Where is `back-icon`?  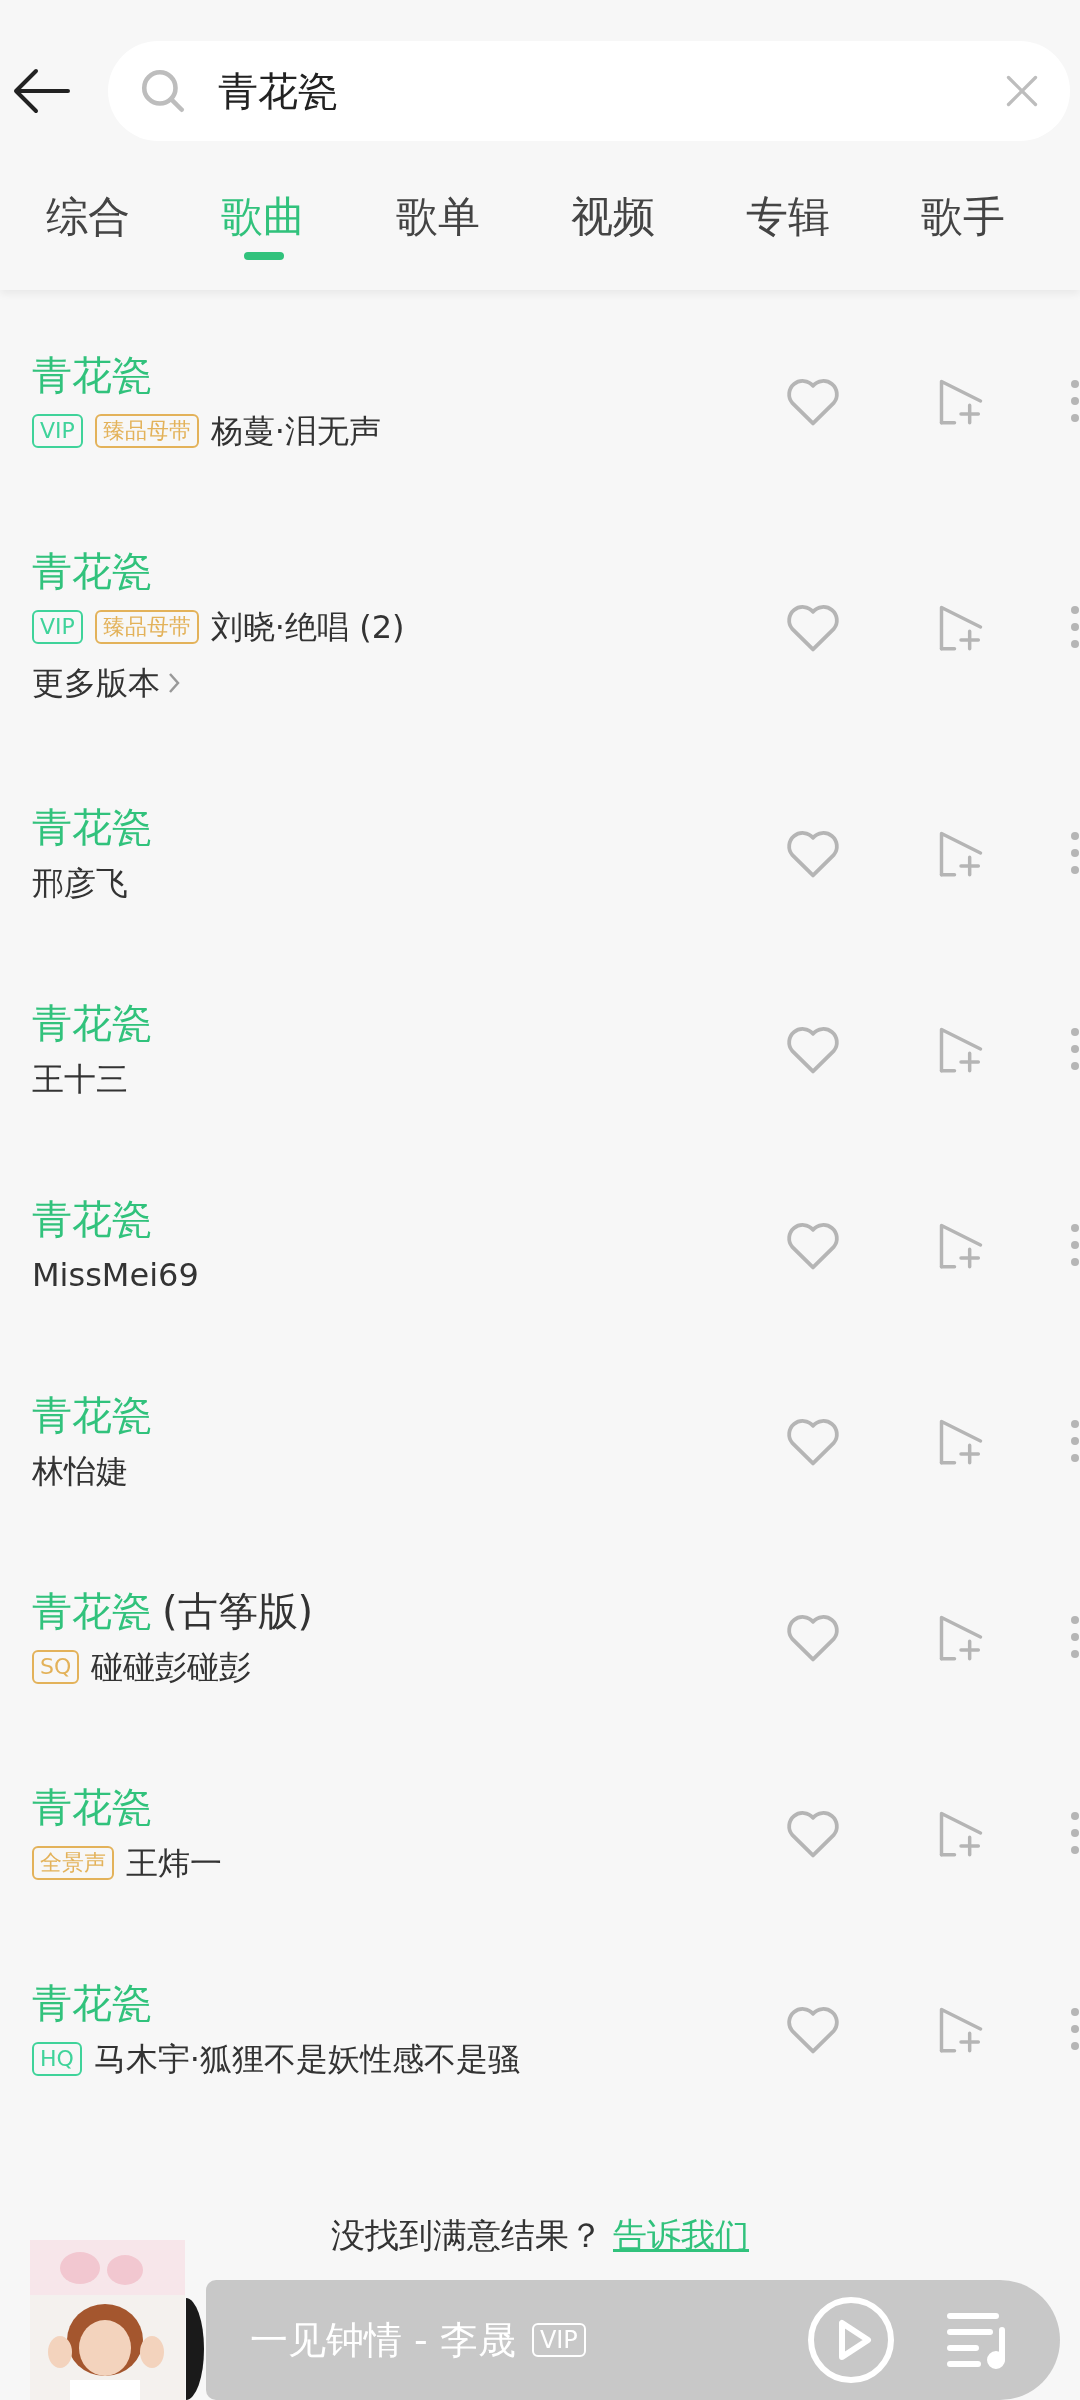
back-icon is located at coordinates (42, 91).